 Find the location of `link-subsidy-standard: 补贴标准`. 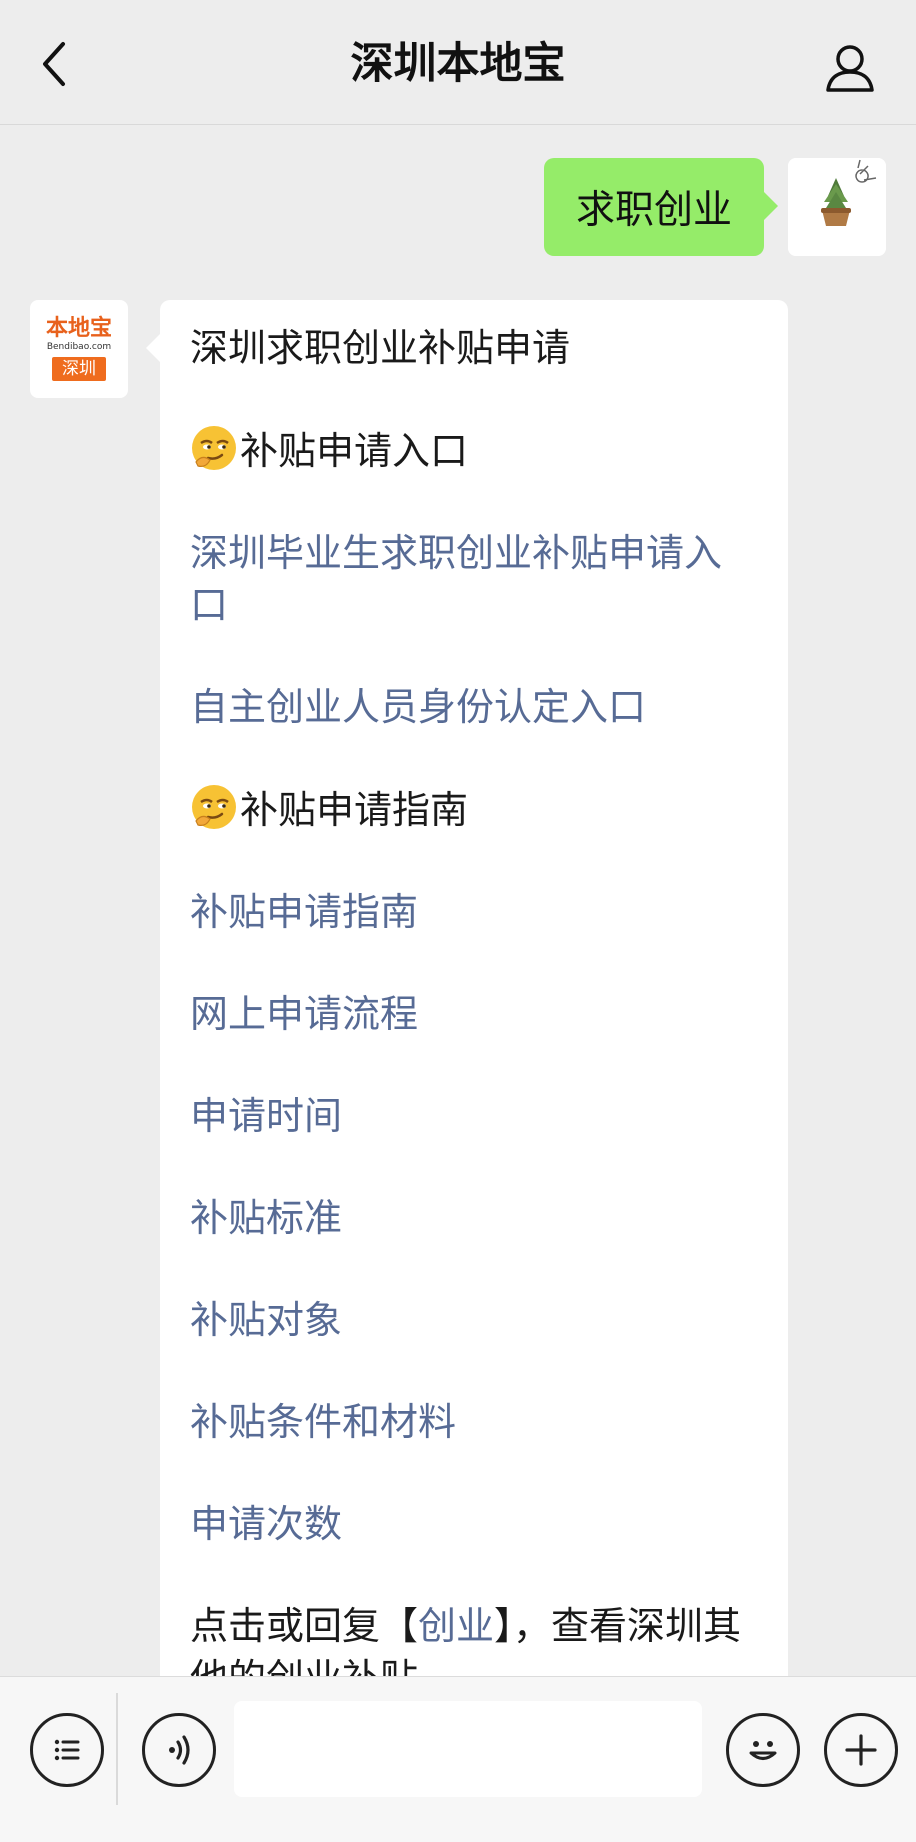

link-subsidy-standard: 补贴标准 is located at coordinates (474, 1218).